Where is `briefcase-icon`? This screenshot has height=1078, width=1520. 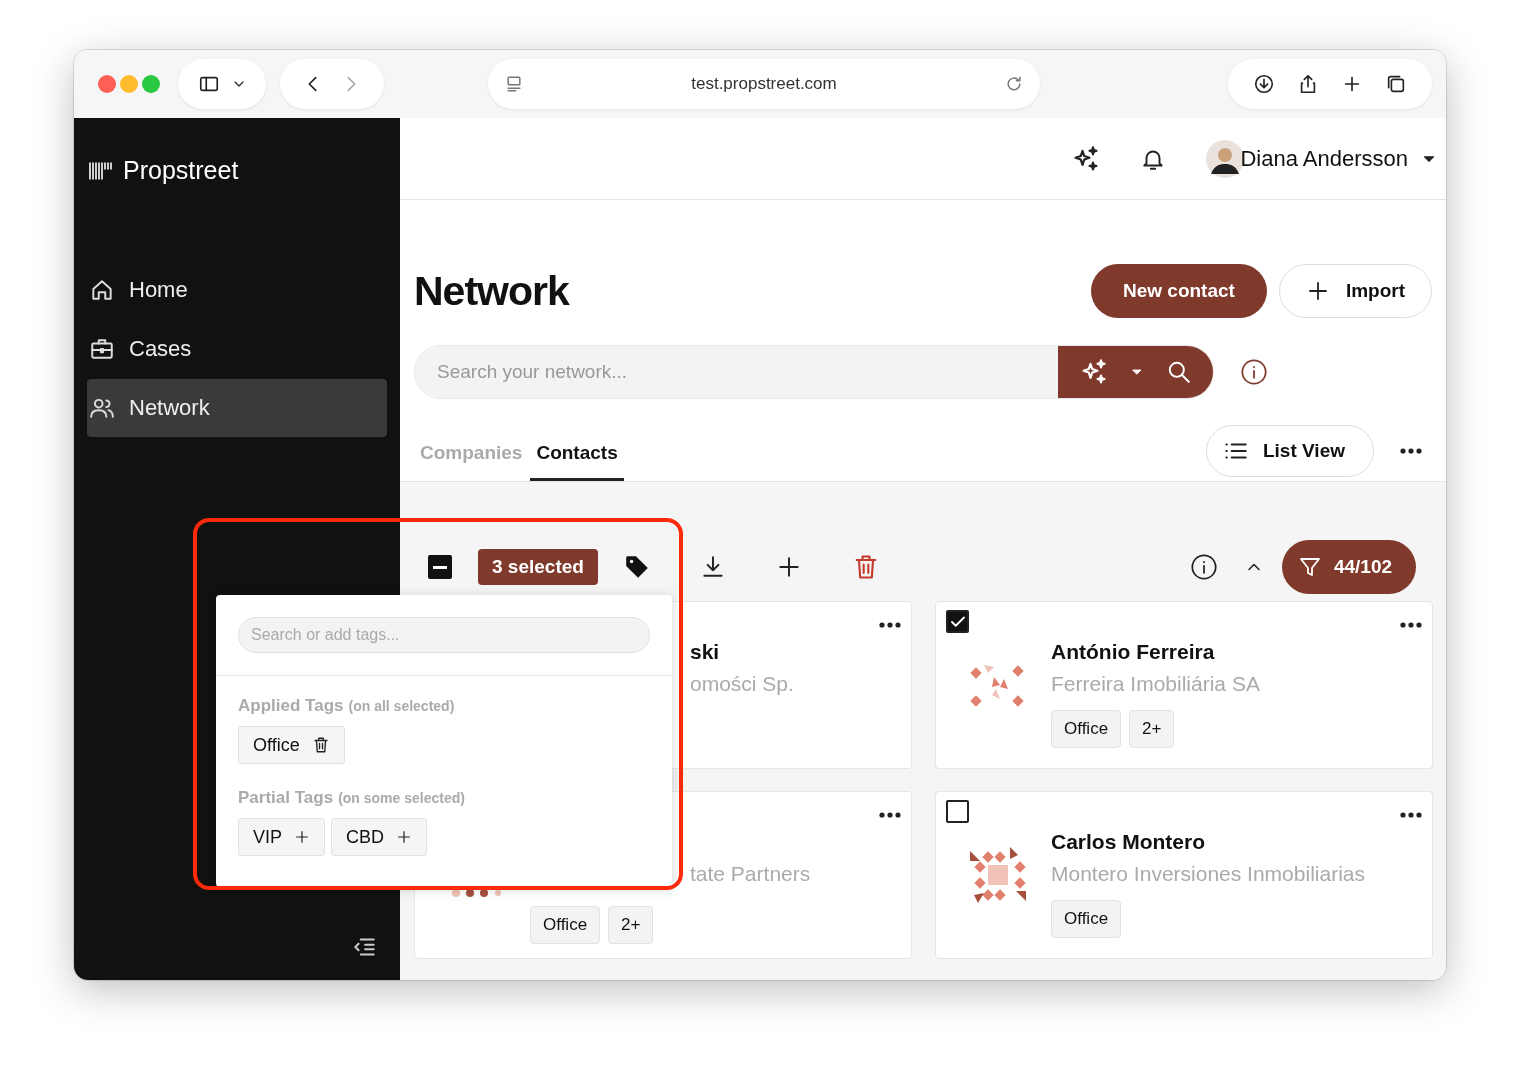
briefcase-icon is located at coordinates (102, 349).